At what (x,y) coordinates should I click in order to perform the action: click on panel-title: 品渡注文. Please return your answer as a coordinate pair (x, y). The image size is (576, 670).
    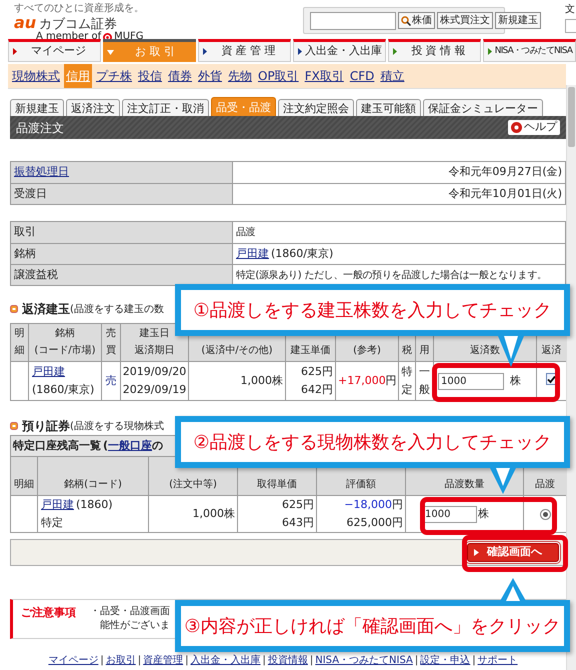
    Looking at the image, I should click on (40, 128).